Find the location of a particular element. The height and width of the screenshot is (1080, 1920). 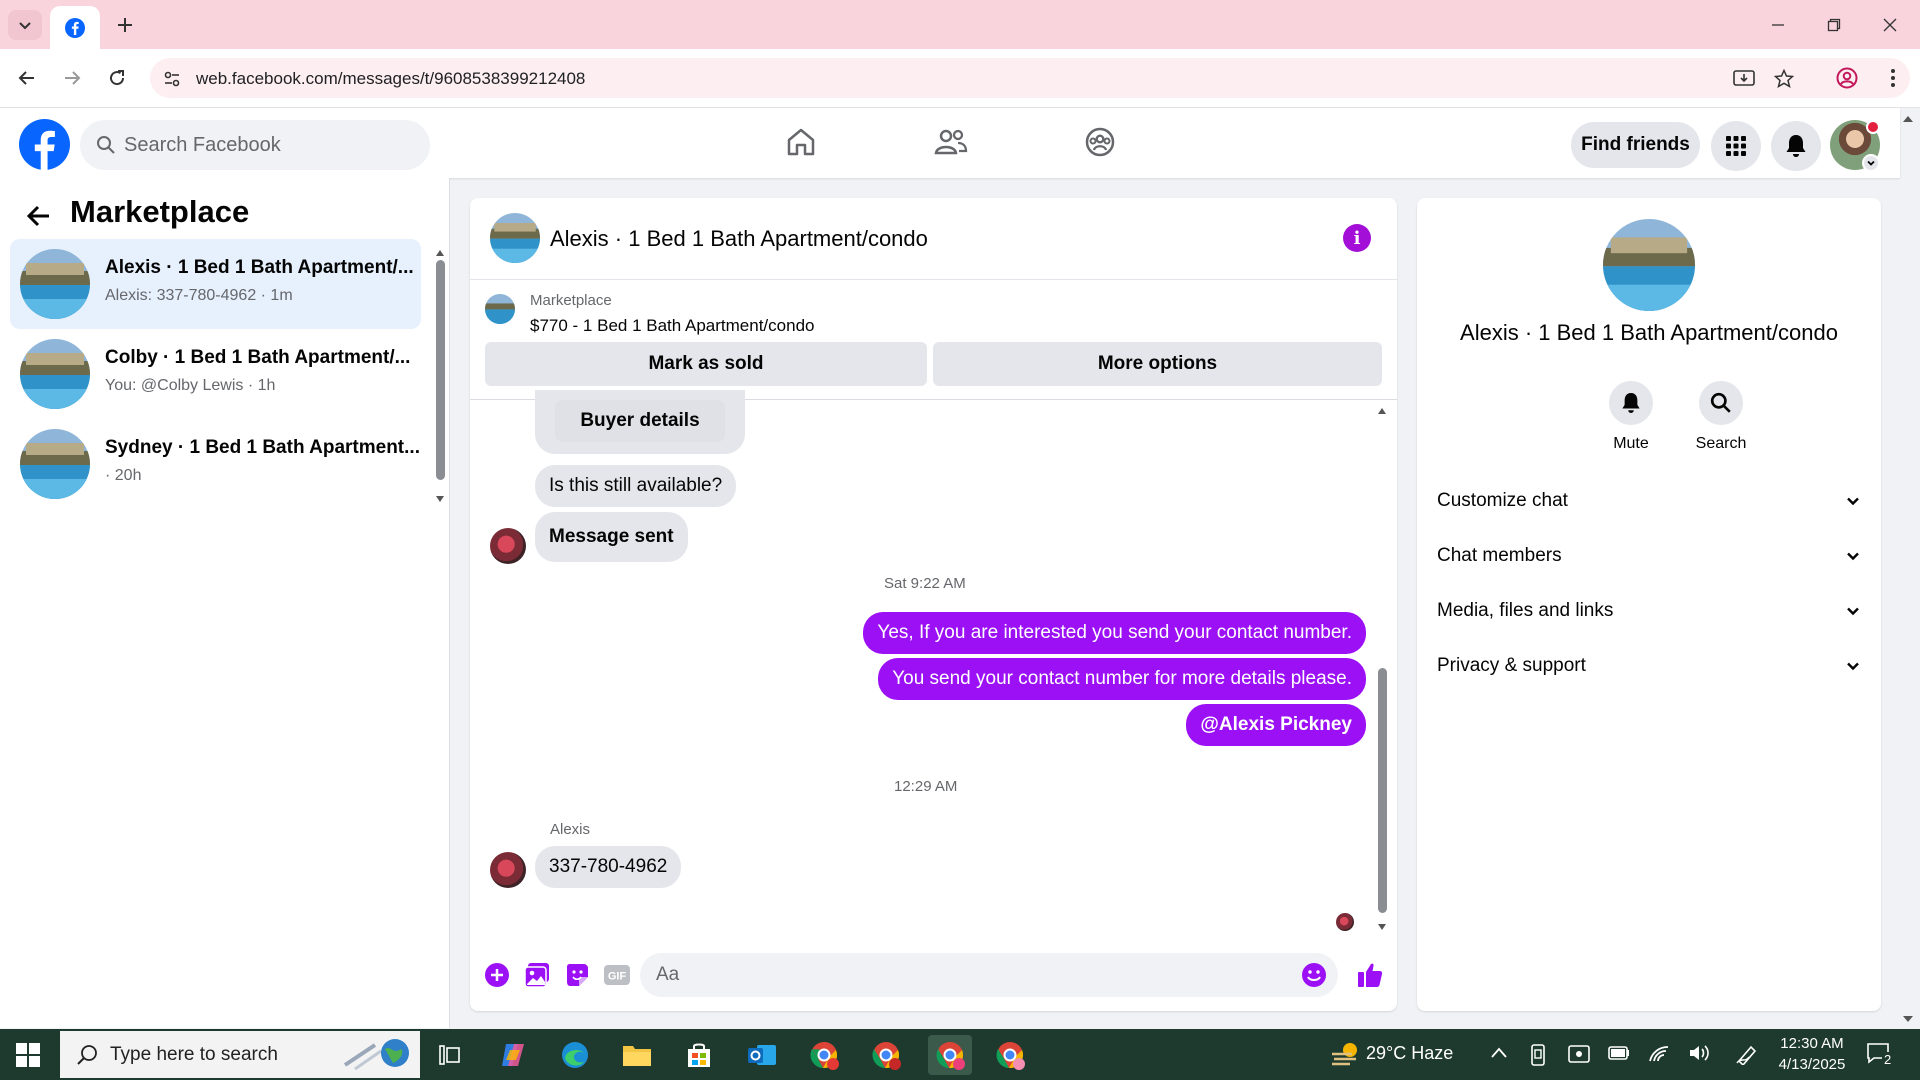

inbox-scrollbar-thumb is located at coordinates (440, 370).